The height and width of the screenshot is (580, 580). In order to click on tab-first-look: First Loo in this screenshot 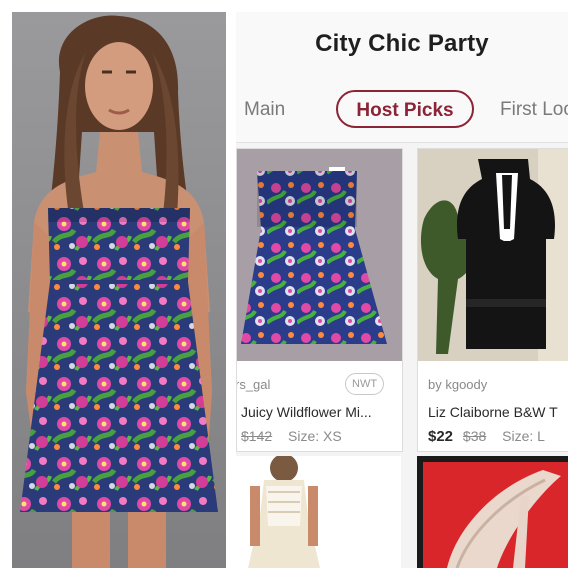, I will do `click(534, 110)`.